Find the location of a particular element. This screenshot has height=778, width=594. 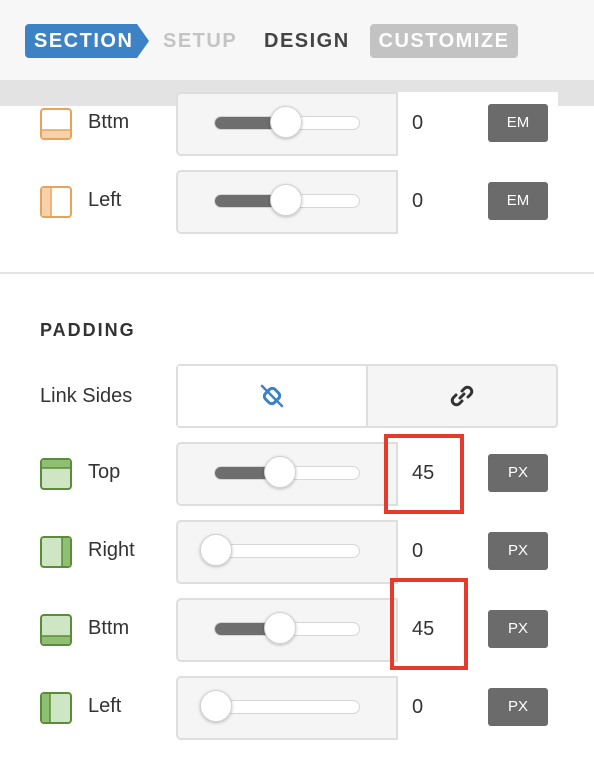

unlink-option is located at coordinates (273, 396).